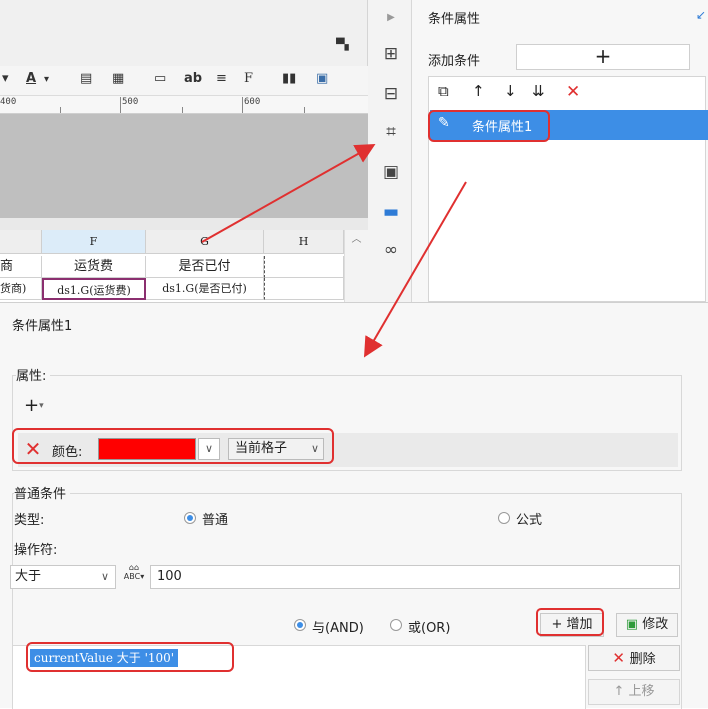  What do you see at coordinates (205, 289) in the screenshot?
I see `table-cell: ds1.G(是否已付)` at bounding box center [205, 289].